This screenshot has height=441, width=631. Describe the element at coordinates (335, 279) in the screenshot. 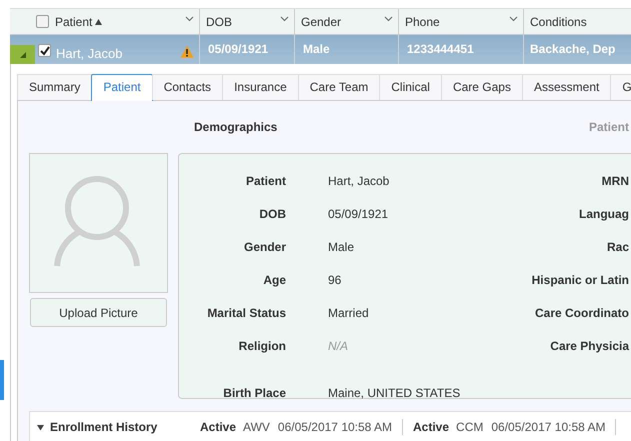

I see `field-value: 96` at that location.